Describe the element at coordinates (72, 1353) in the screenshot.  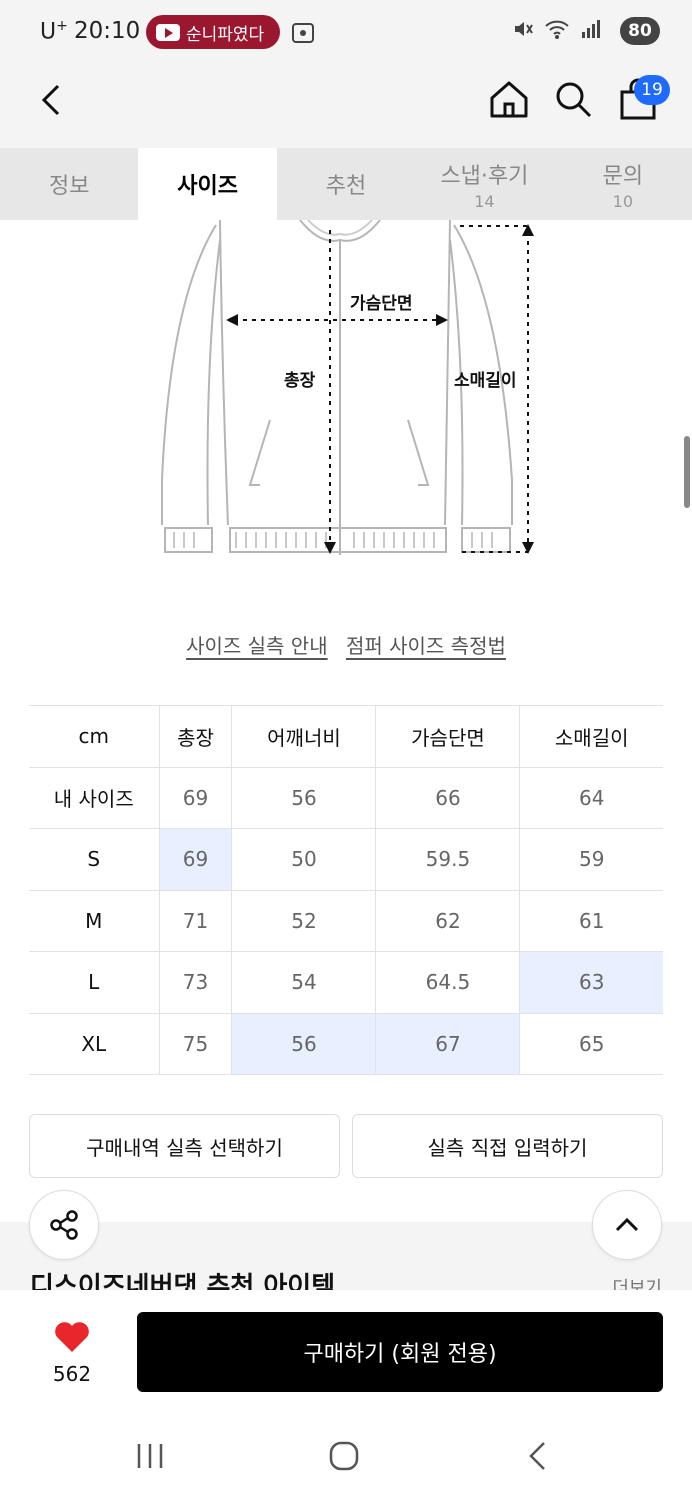
I see `like-button: 562` at that location.